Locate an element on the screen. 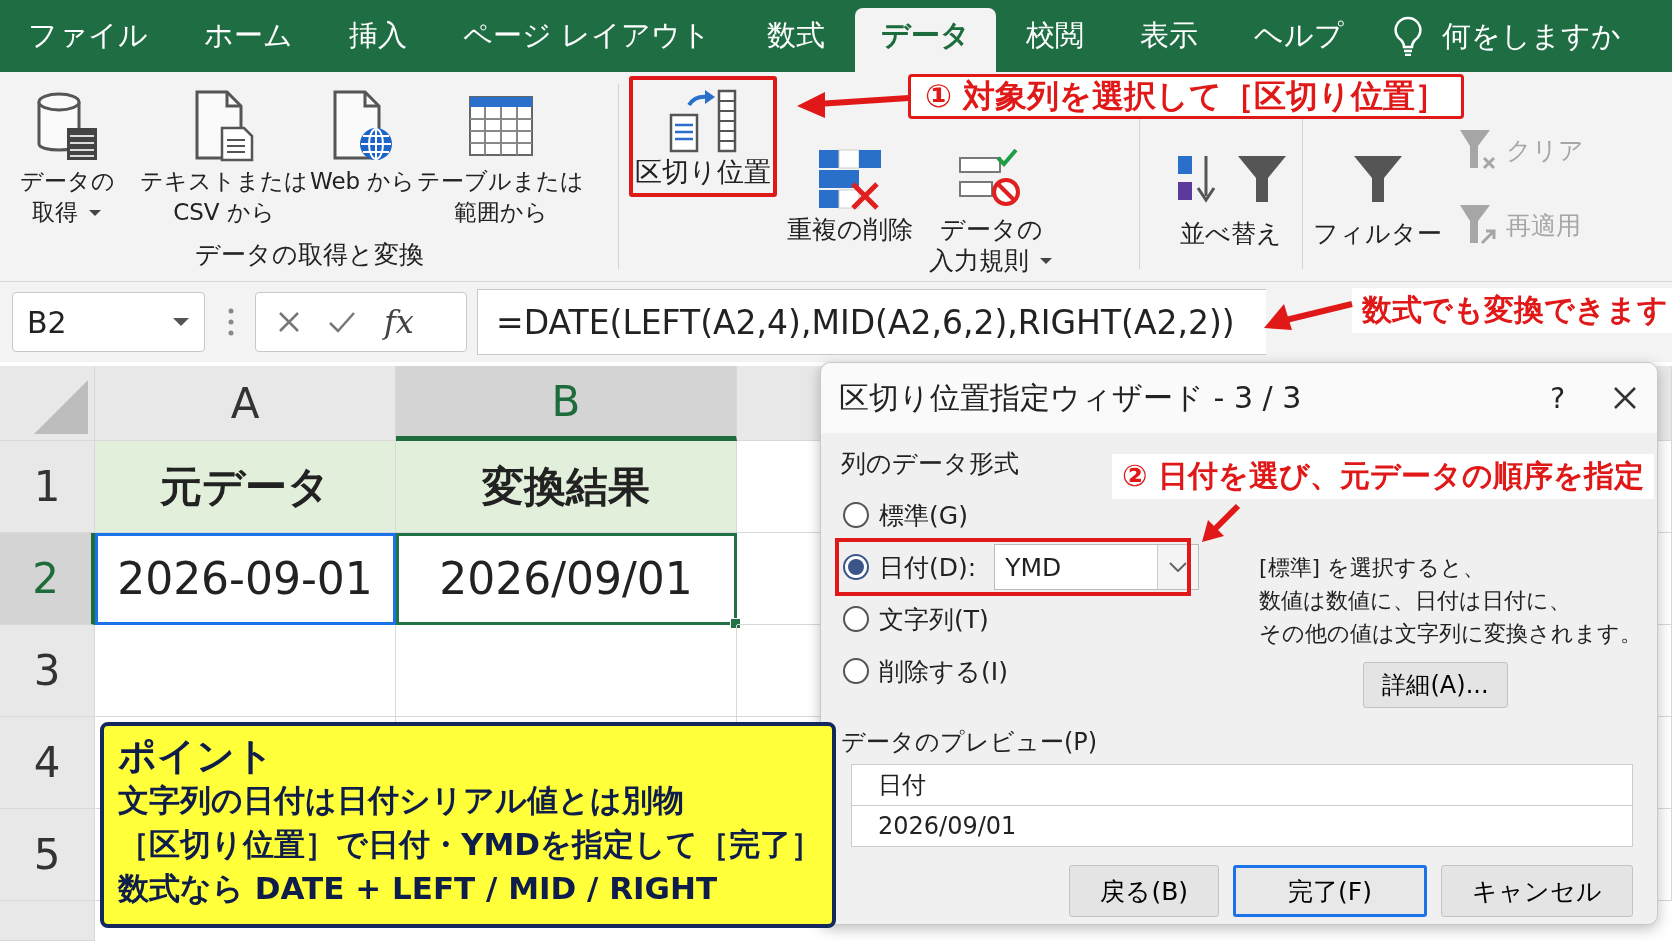 The height and width of the screenshot is (941, 1672). description-text: その他の値は文字列に変換されます。 is located at coordinates (1450, 634).